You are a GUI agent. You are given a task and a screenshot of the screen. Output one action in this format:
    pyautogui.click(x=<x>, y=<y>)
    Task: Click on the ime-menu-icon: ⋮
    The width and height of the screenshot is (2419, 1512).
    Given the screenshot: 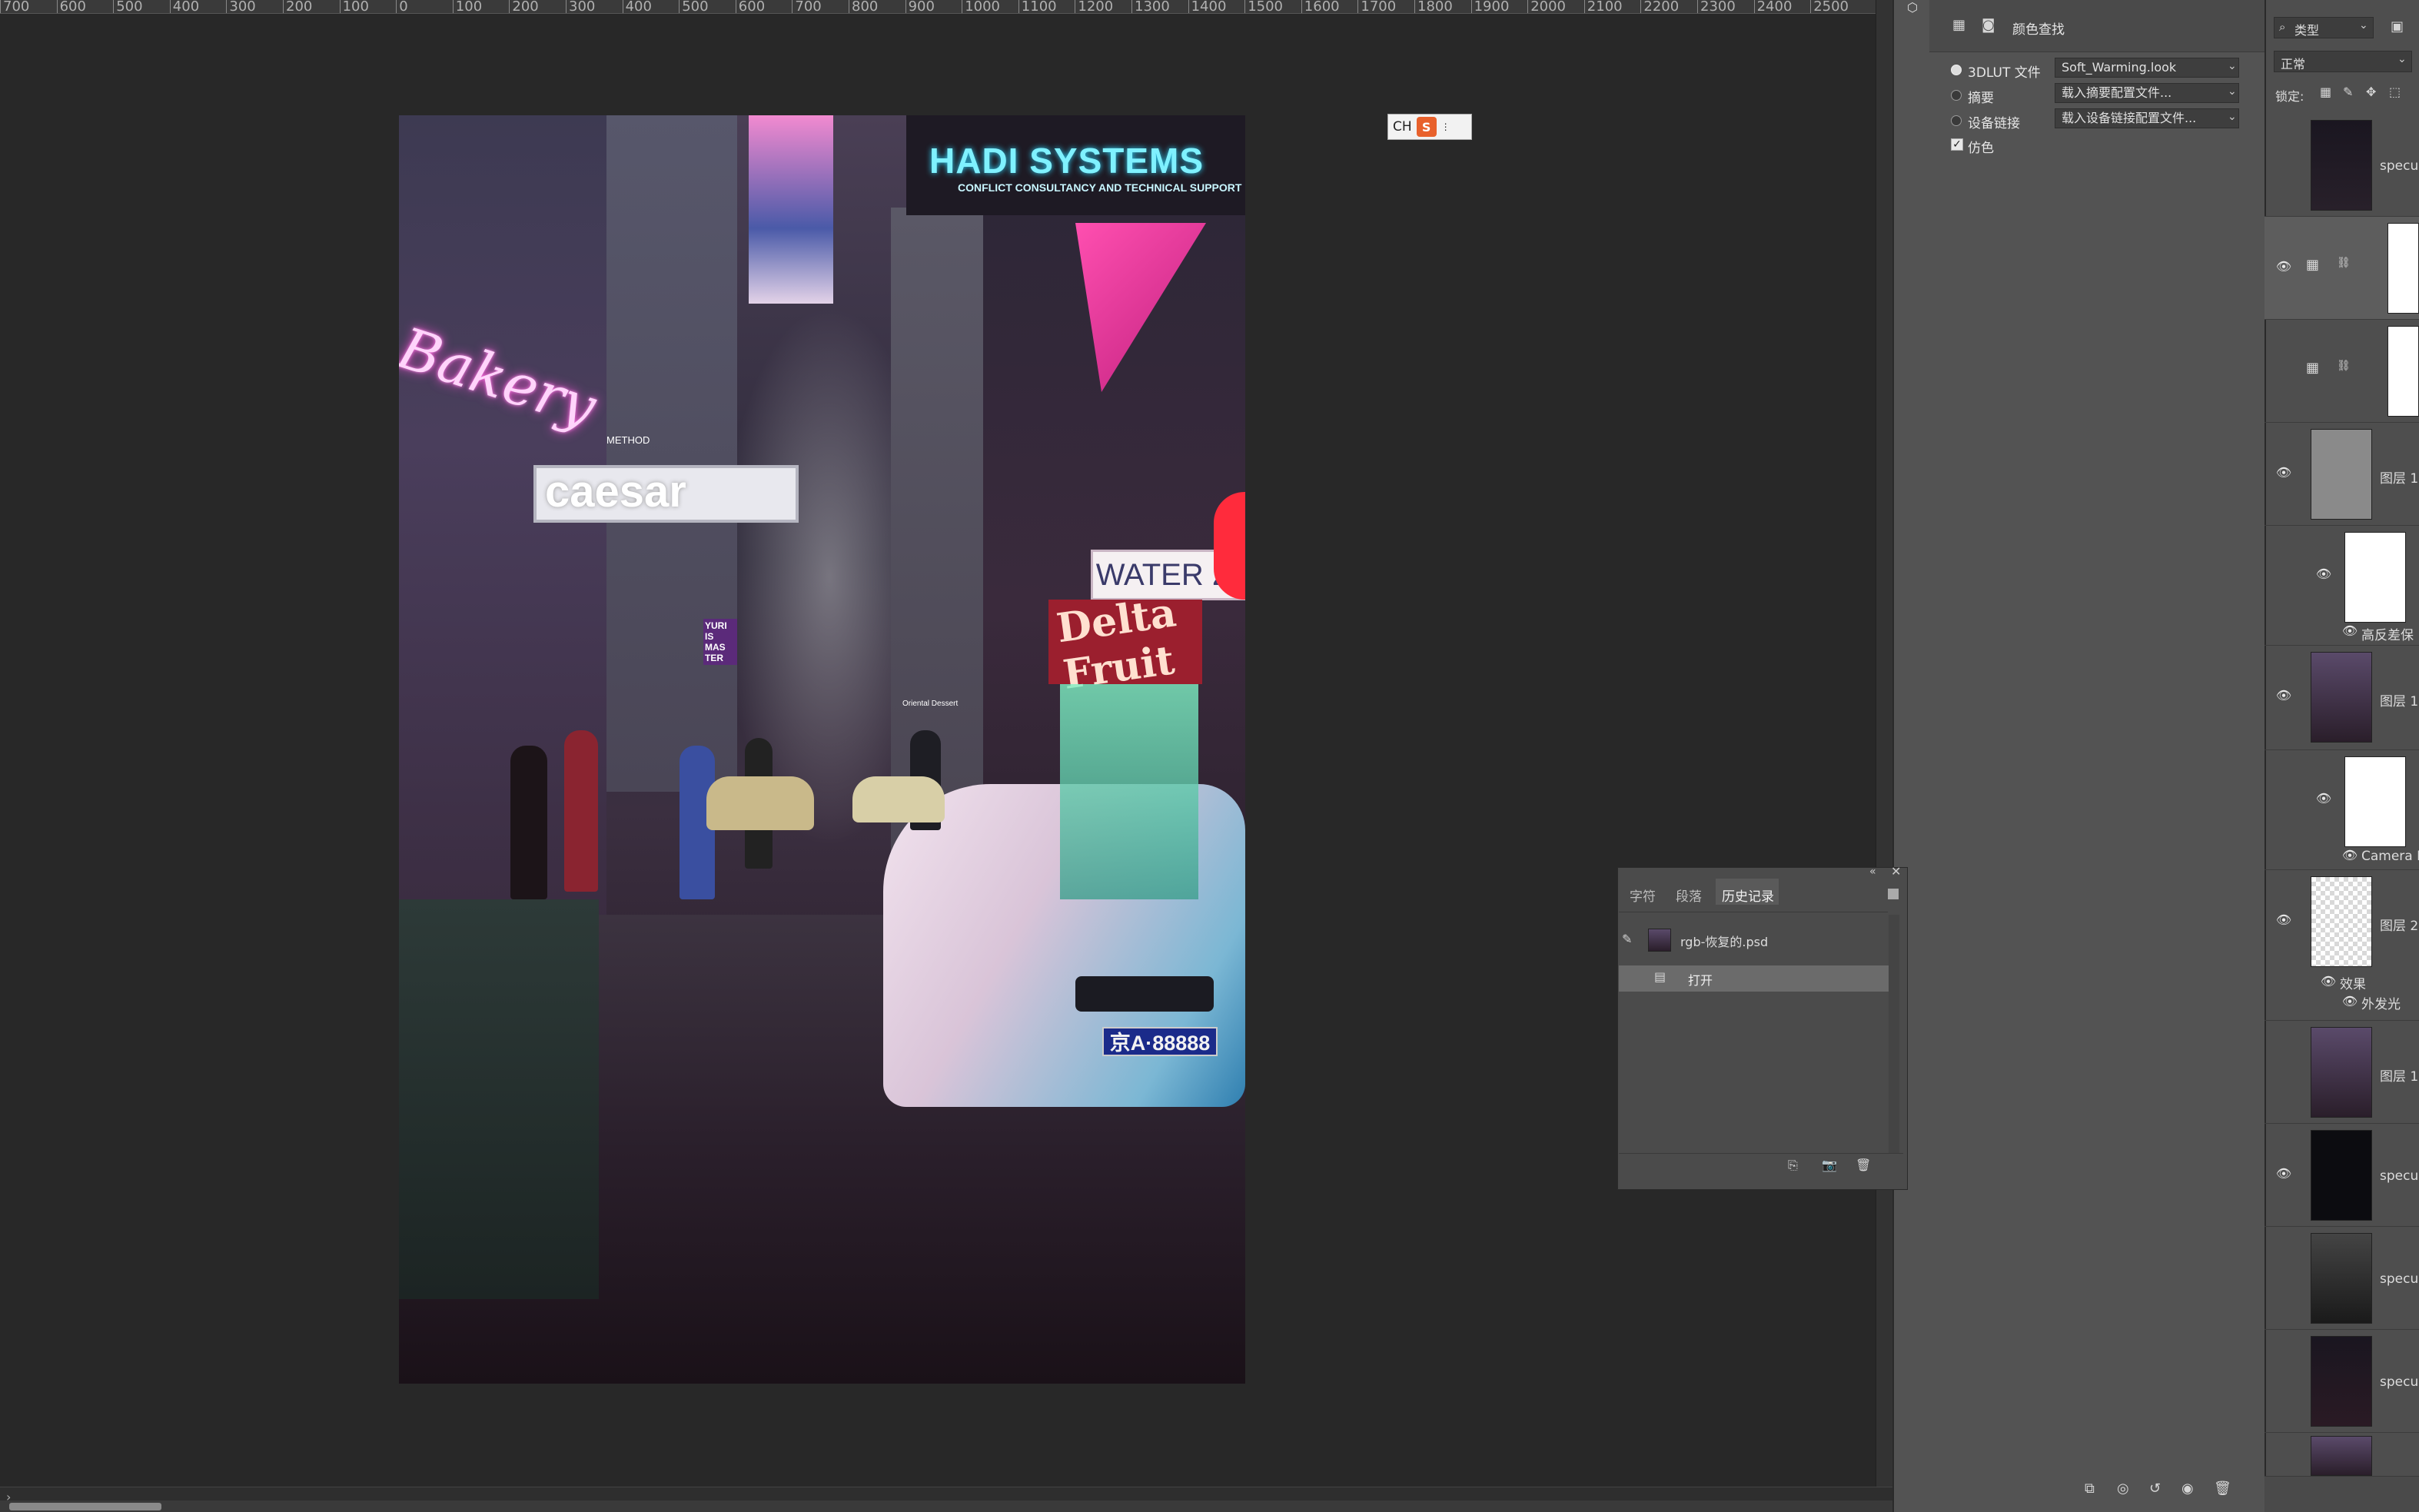 What is the action you would take?
    pyautogui.click(x=1445, y=126)
    